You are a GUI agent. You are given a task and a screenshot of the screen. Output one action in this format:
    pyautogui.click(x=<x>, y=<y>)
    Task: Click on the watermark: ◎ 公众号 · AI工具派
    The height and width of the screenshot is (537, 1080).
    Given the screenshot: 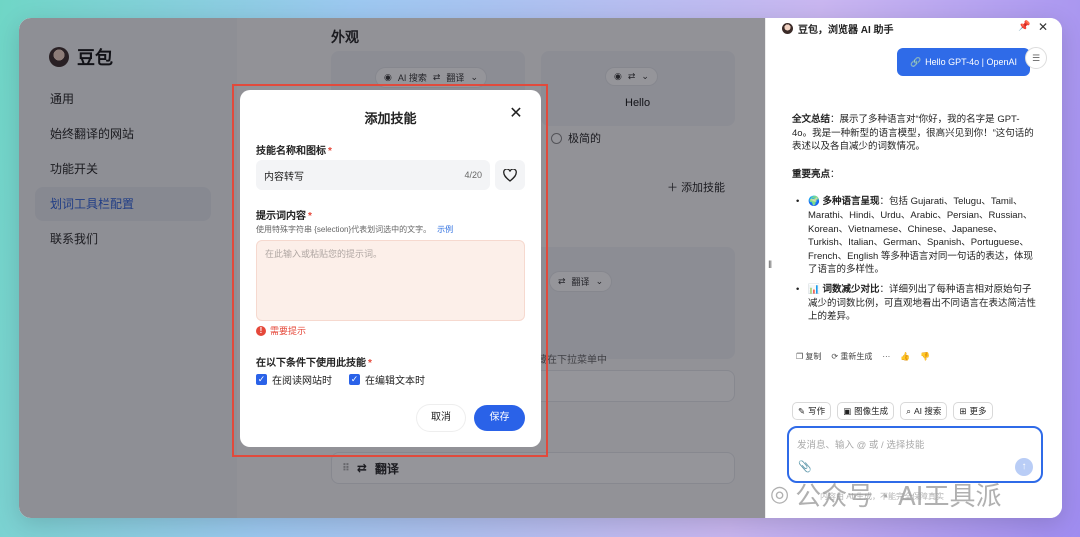 What is the action you would take?
    pyautogui.click(x=885, y=494)
    